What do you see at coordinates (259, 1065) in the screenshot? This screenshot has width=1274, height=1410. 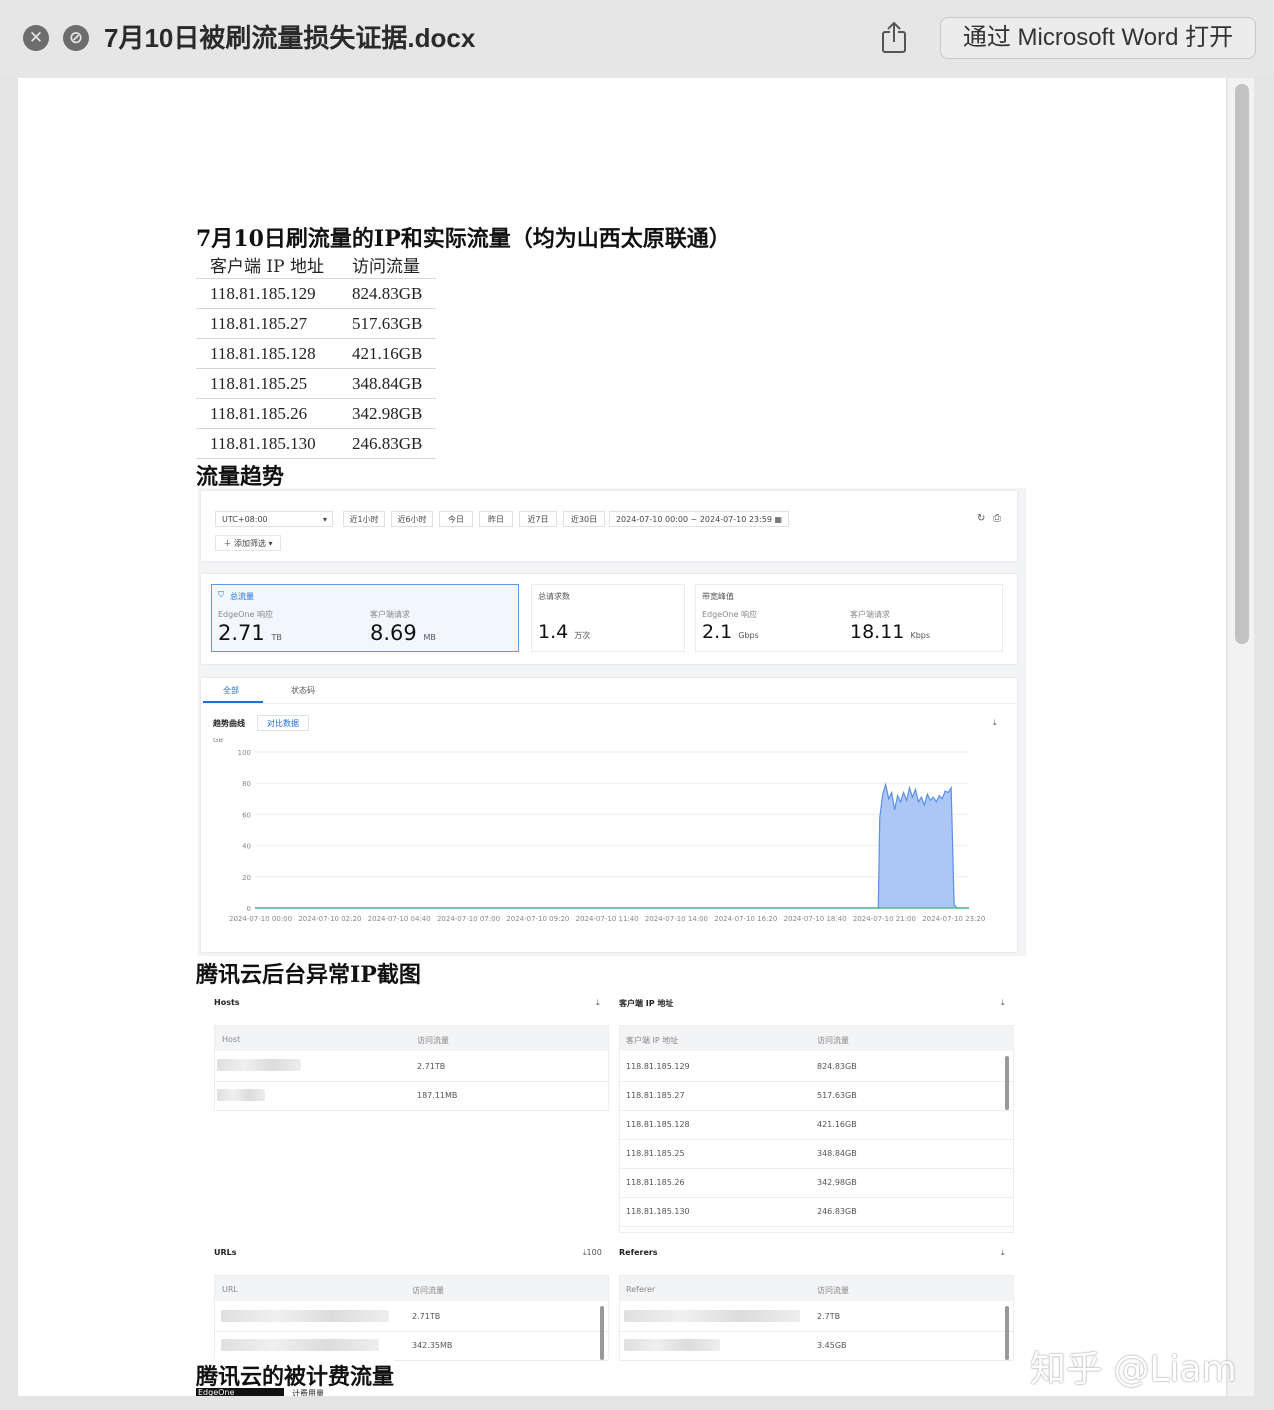 I see `redacted-host` at bounding box center [259, 1065].